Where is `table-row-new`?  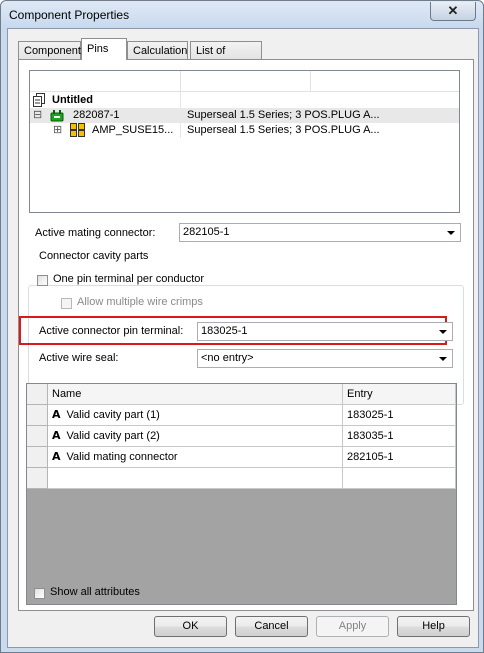 table-row-new is located at coordinates (241, 478).